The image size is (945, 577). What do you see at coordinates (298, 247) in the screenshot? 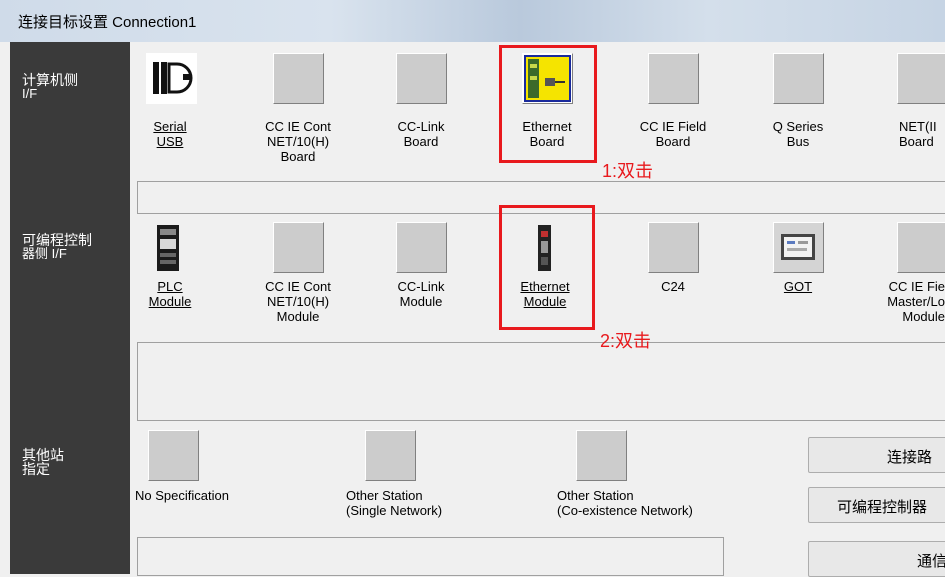
I see `cc-ie-cont-module-tile` at bounding box center [298, 247].